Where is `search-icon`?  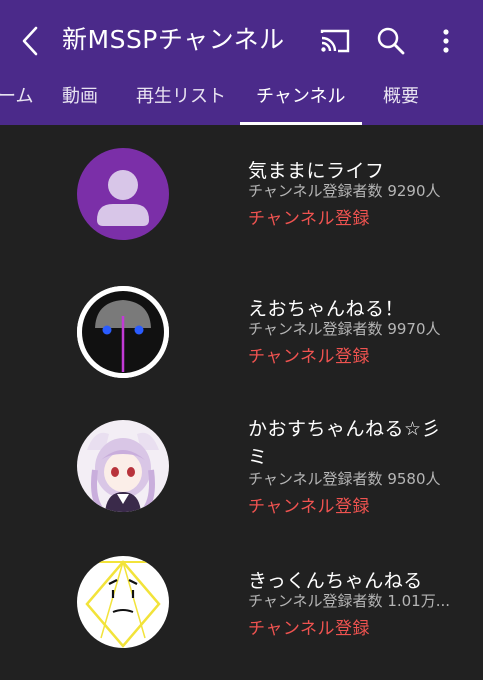 search-icon is located at coordinates (391, 41).